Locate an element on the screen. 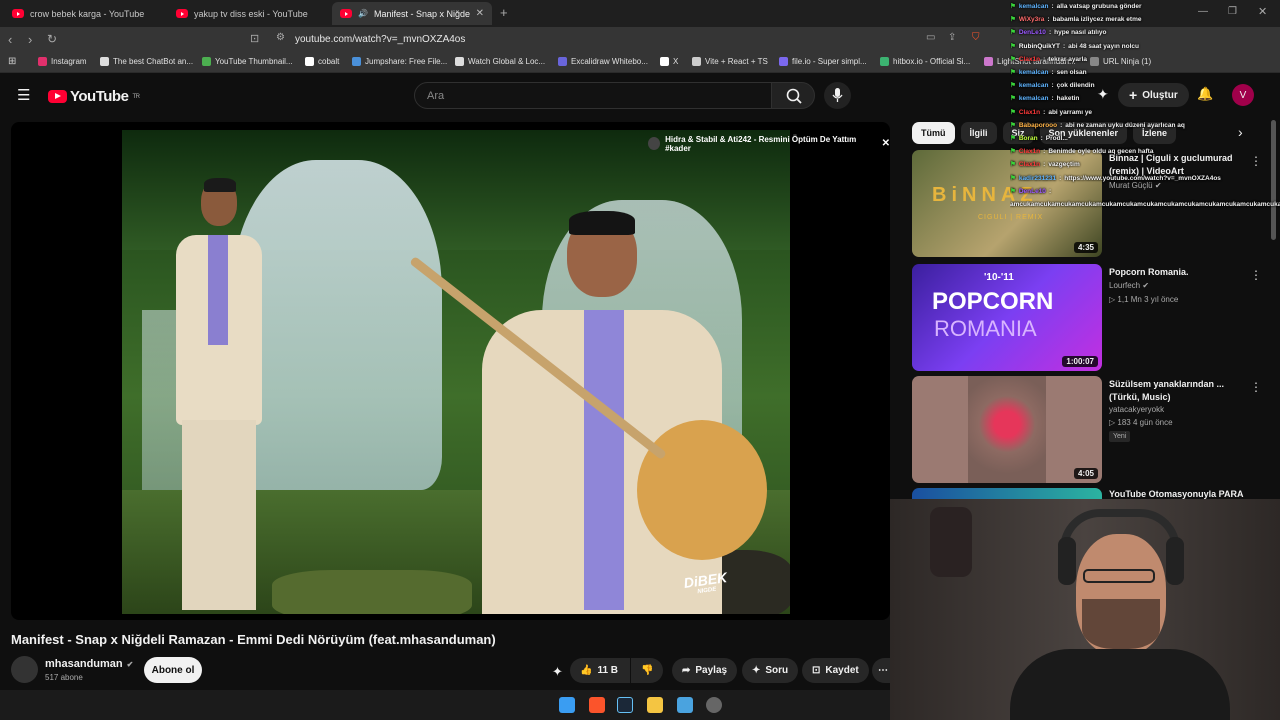 The height and width of the screenshot is (720, 1280). more-icon: ⋯ is located at coordinates (883, 670).